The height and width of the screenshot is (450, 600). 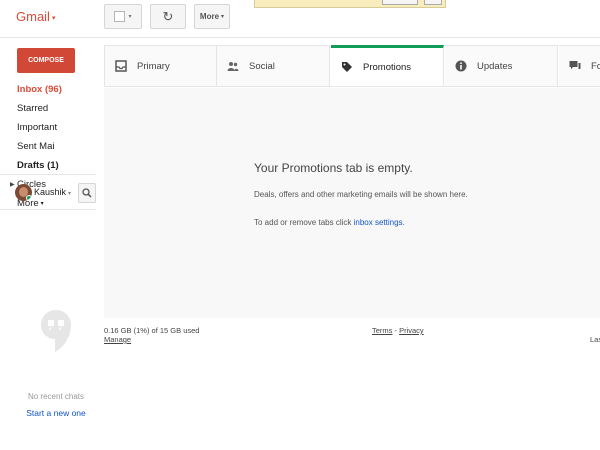 I want to click on tab-primary: Primary, so click(x=160, y=65).